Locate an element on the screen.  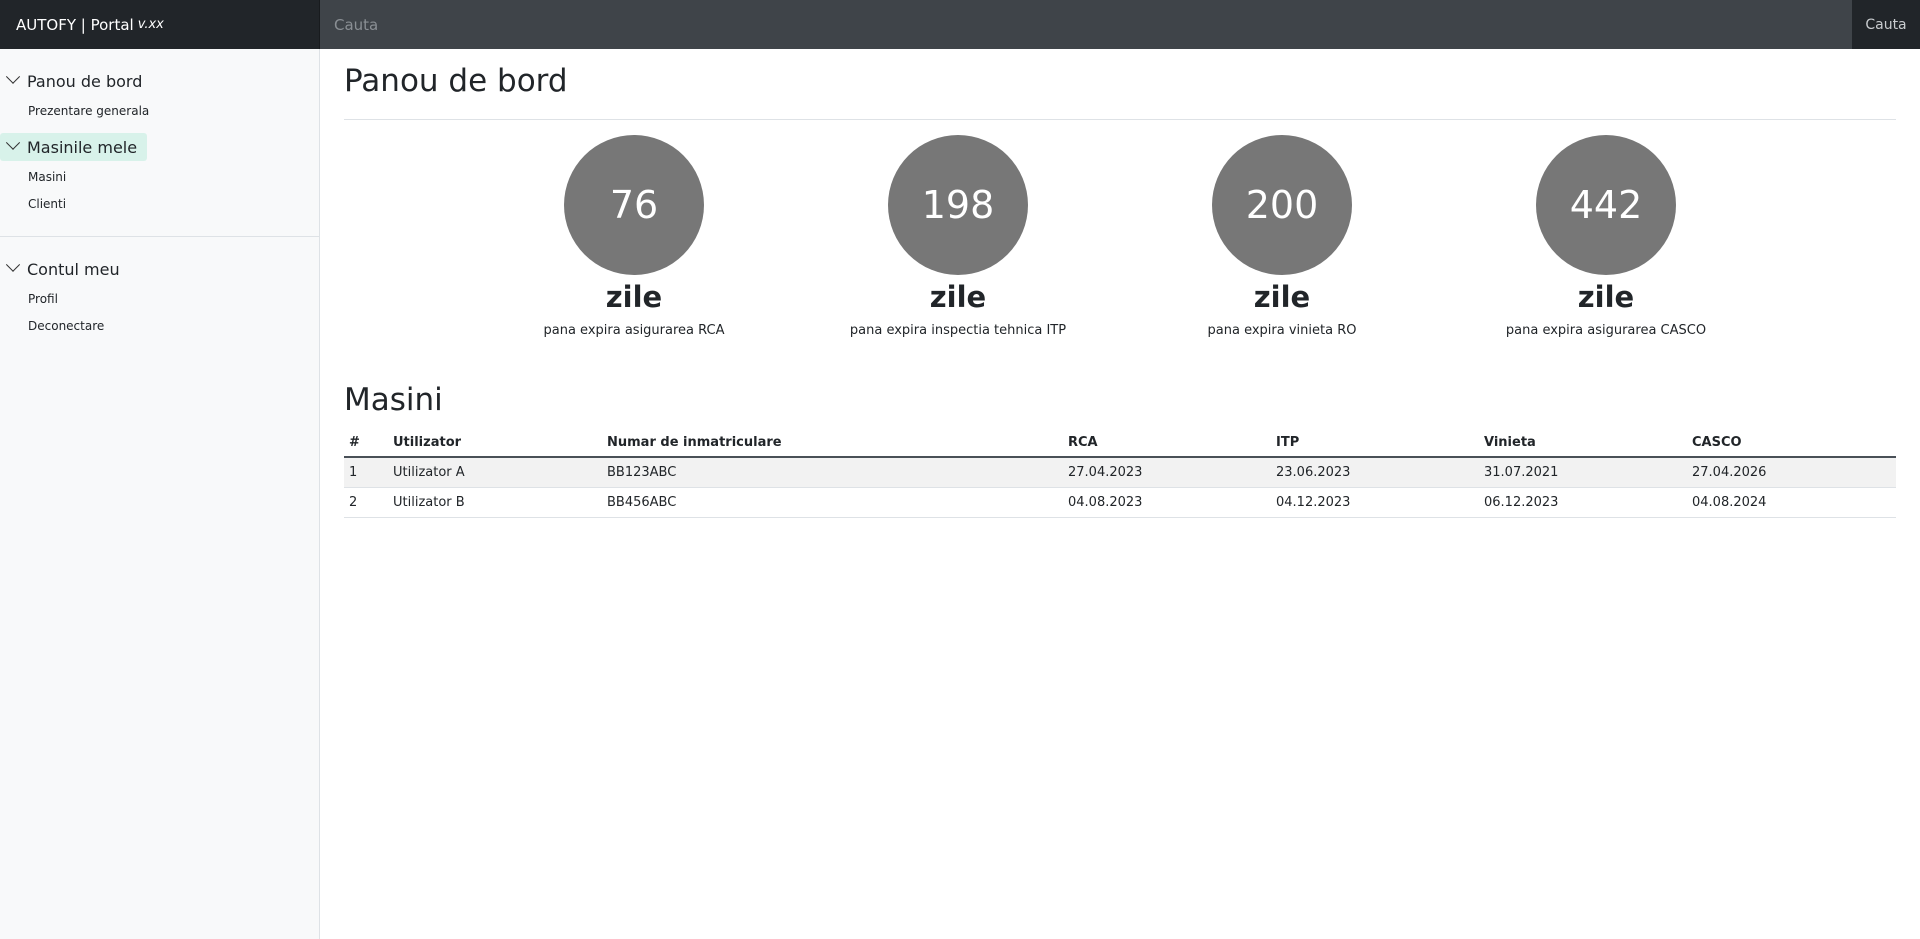
sidebar-section-label: Contul meu is located at coordinates (73, 269).